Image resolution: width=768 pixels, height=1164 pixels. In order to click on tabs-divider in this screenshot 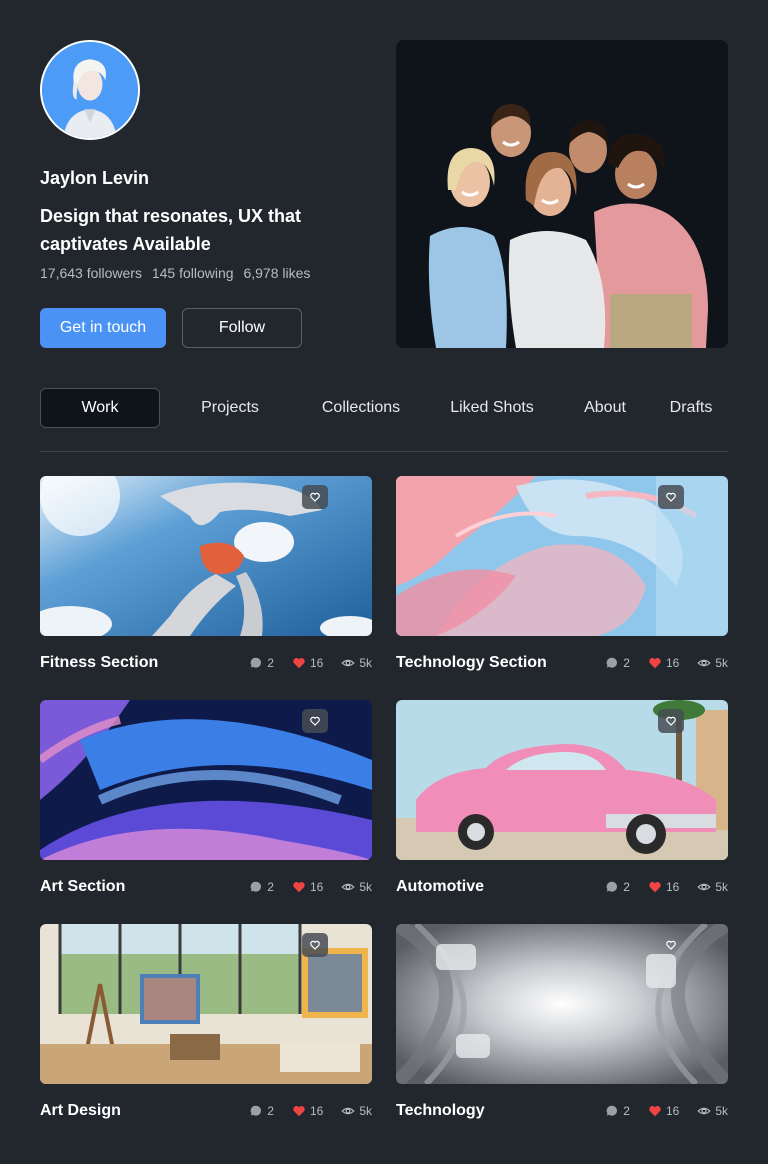, I will do `click(384, 451)`.